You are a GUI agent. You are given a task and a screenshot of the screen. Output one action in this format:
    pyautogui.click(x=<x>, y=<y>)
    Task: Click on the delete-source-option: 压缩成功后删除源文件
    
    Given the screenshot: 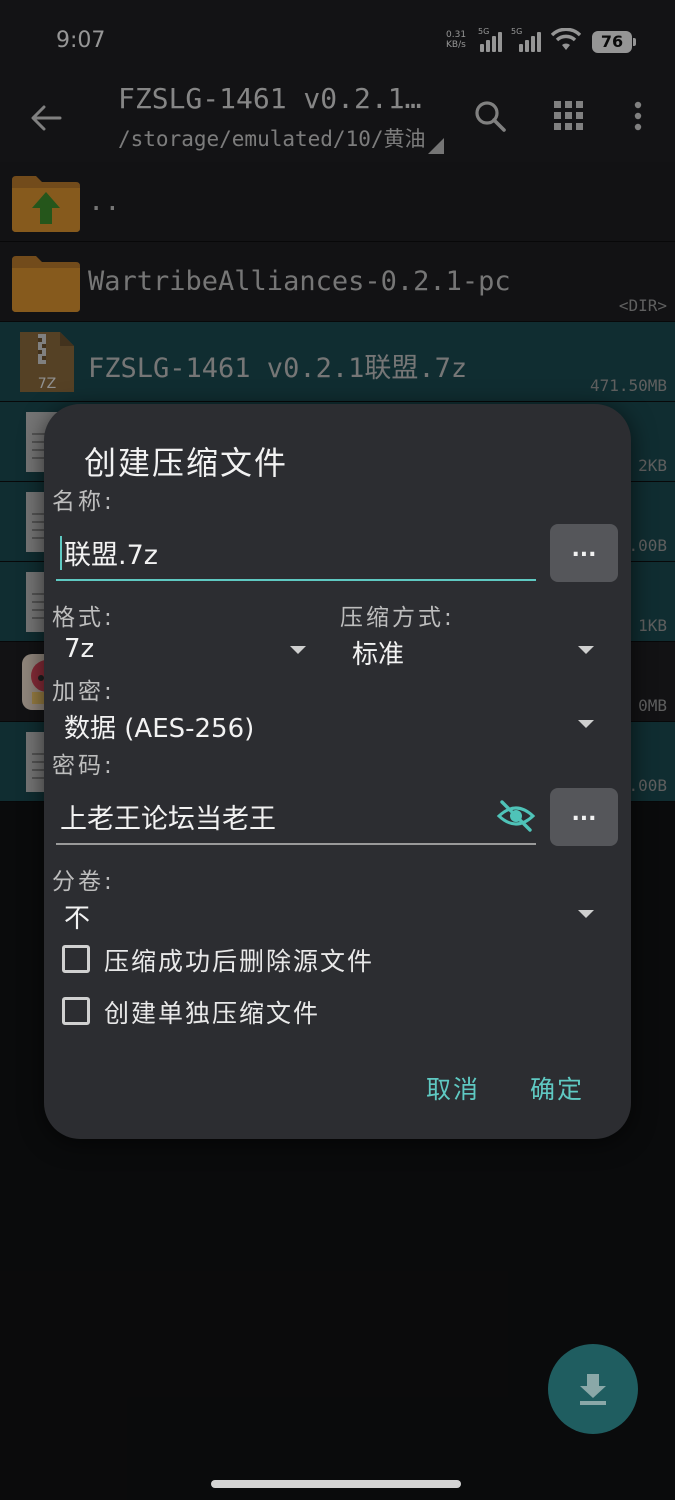 What is the action you would take?
    pyautogui.click(x=302, y=960)
    